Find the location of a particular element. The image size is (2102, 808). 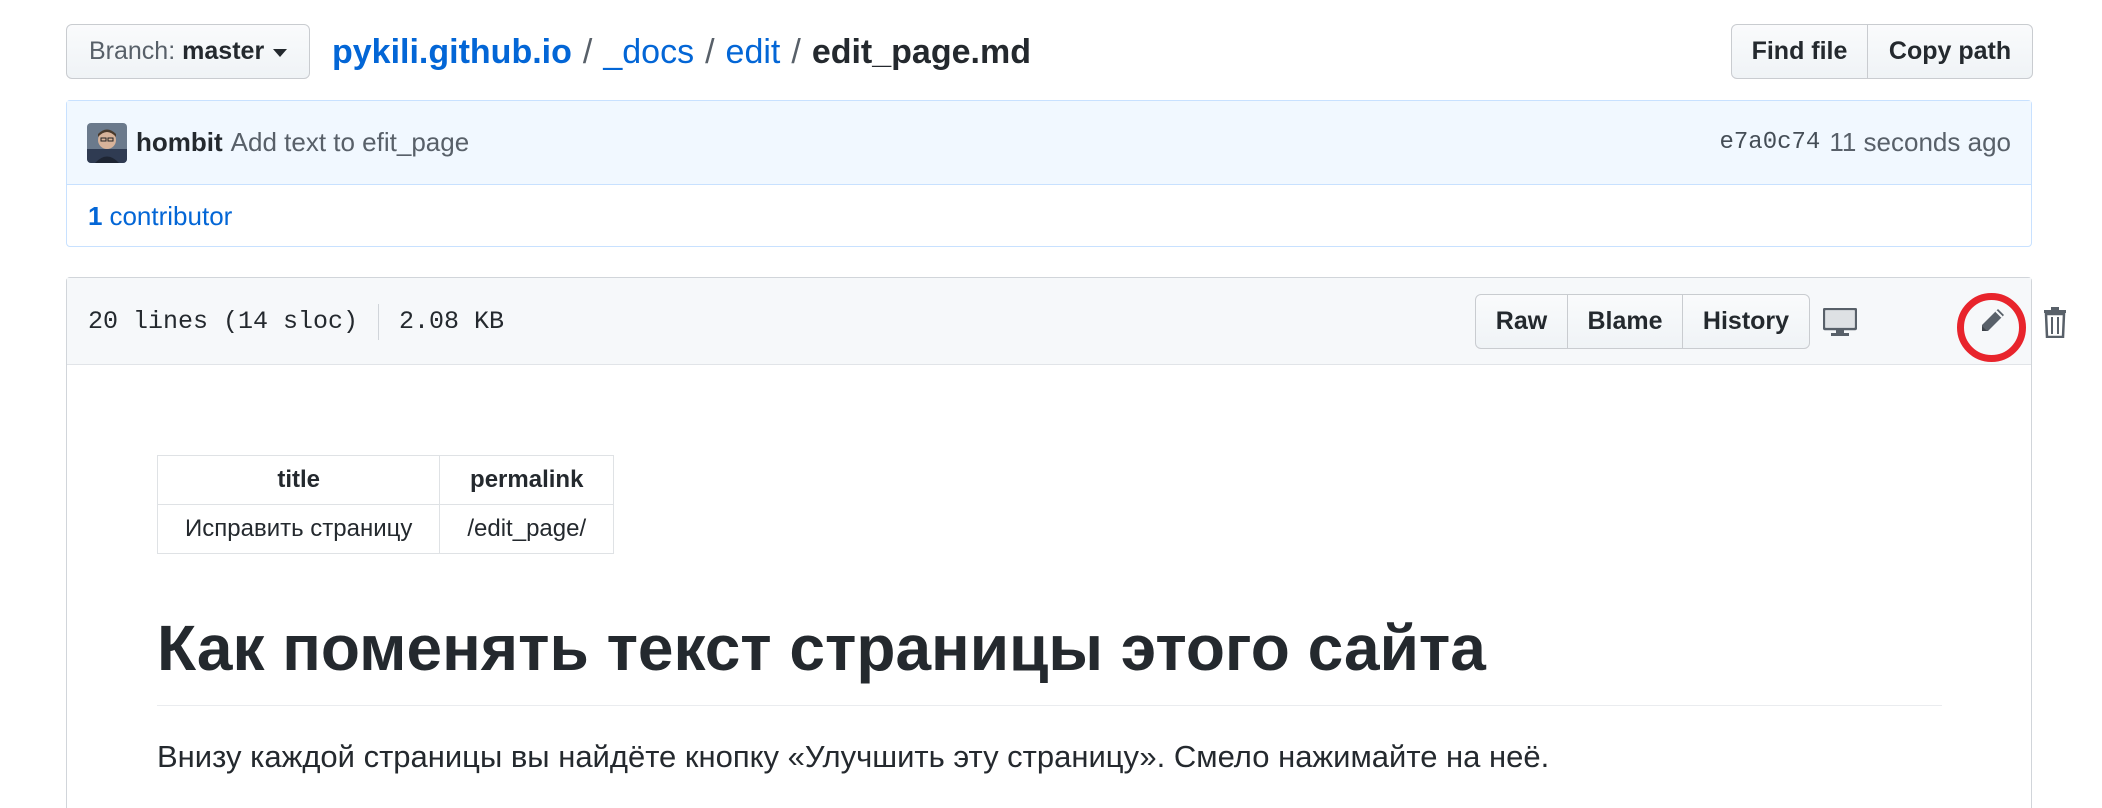

file-info: 20 lines (14 sloc) 2.08 KB is located at coordinates (296, 321).